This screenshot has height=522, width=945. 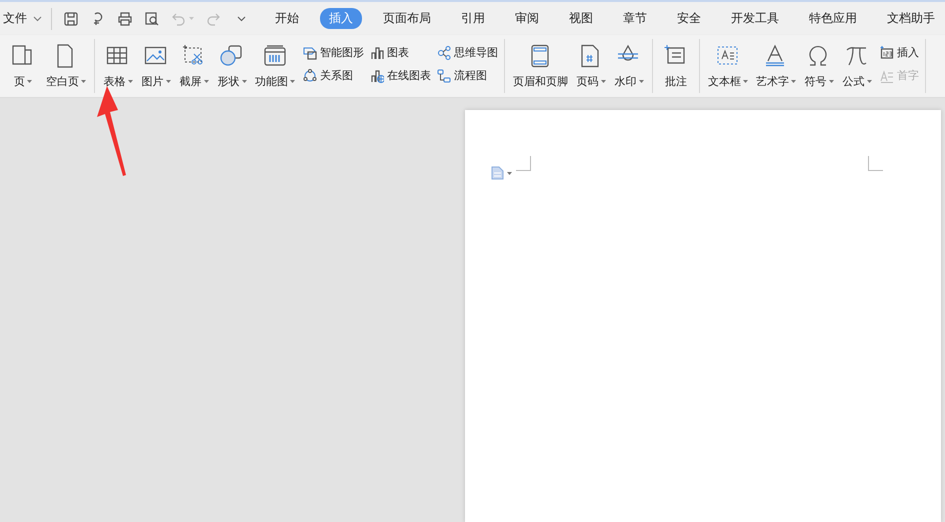 I want to click on ribbon-button: 空白页, so click(x=66, y=68).